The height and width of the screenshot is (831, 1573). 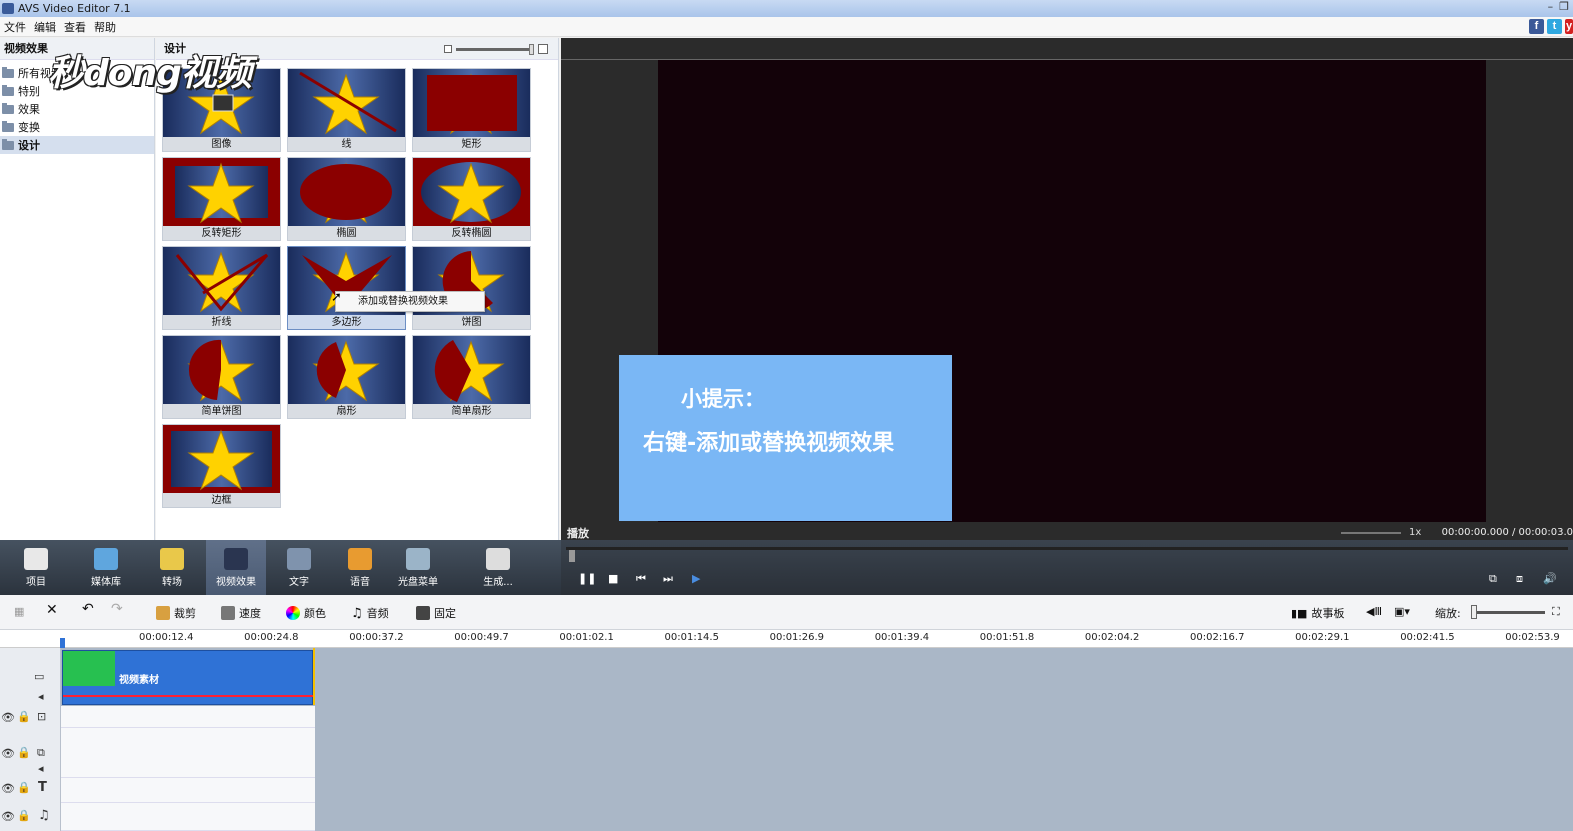 What do you see at coordinates (471, 377) in the screenshot?
I see `effect-thumb-simple-sector: 简单扇形` at bounding box center [471, 377].